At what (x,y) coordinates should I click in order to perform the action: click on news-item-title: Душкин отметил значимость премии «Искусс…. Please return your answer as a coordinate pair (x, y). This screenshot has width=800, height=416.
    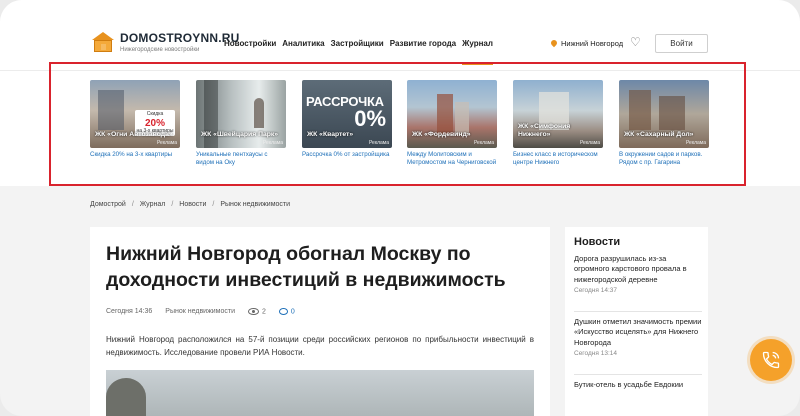
    Looking at the image, I should click on (638, 332).